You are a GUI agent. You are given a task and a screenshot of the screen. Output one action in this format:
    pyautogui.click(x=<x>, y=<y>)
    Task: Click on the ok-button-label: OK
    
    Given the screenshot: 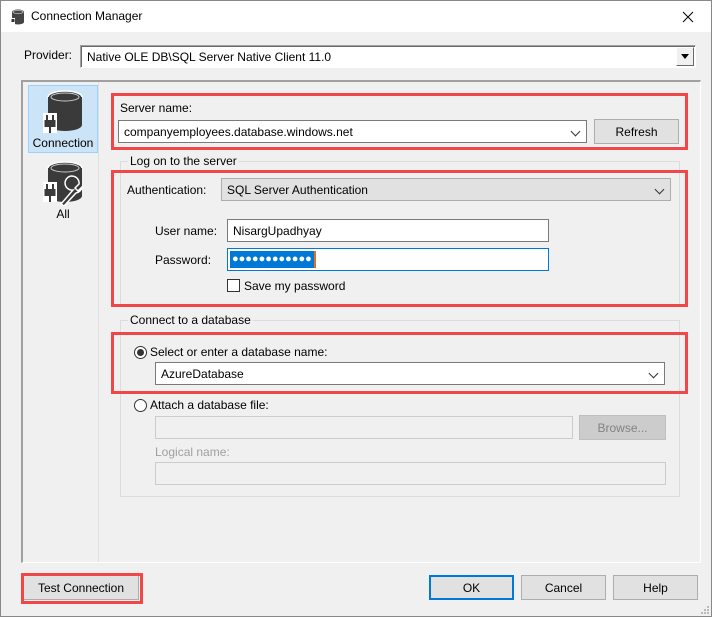 What is the action you would take?
    pyautogui.click(x=471, y=587)
    